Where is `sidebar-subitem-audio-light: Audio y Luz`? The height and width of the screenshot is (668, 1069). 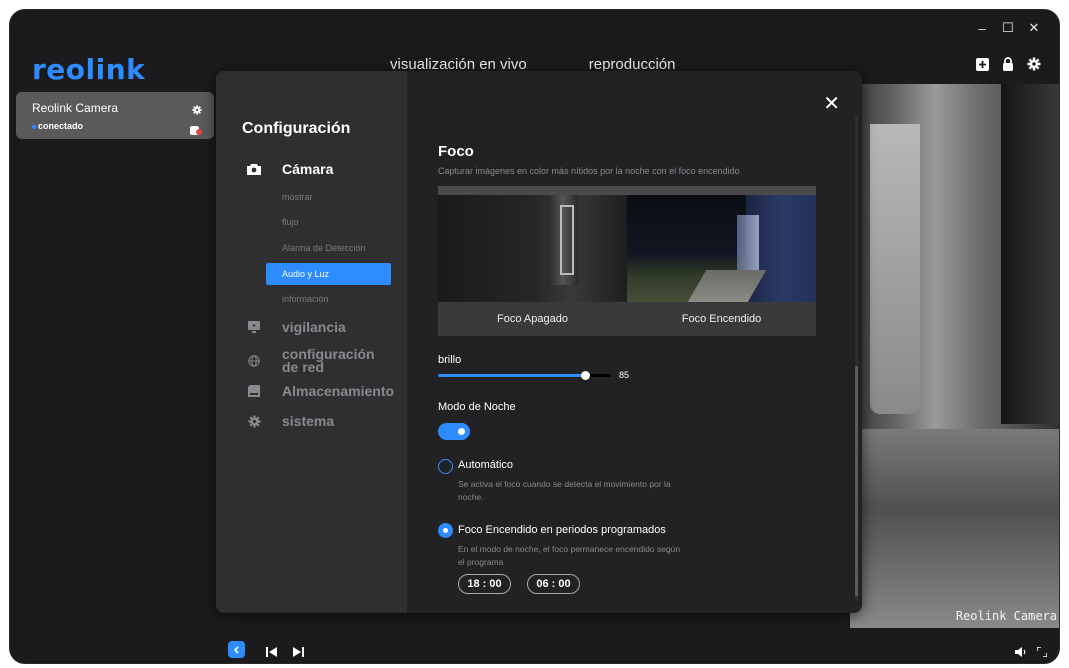
sidebar-subitem-audio-light: Audio y Luz is located at coordinates (328, 274).